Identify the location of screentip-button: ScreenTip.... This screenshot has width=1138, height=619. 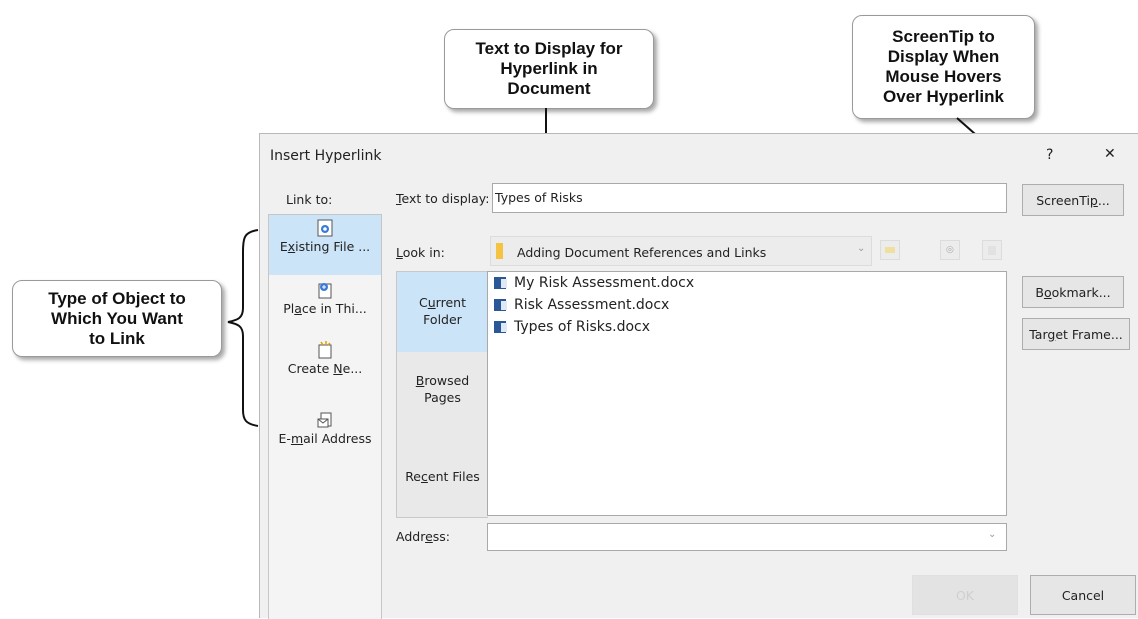
(1073, 200).